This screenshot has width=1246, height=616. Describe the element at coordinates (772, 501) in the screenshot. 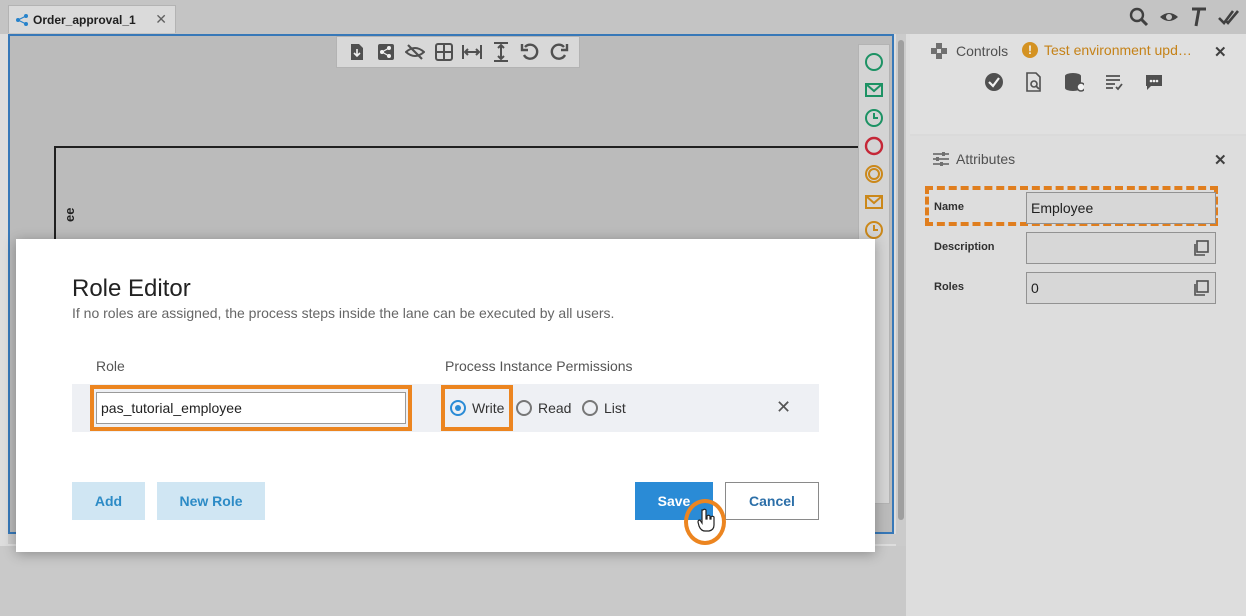

I see `cancel-button: Cancel` at that location.